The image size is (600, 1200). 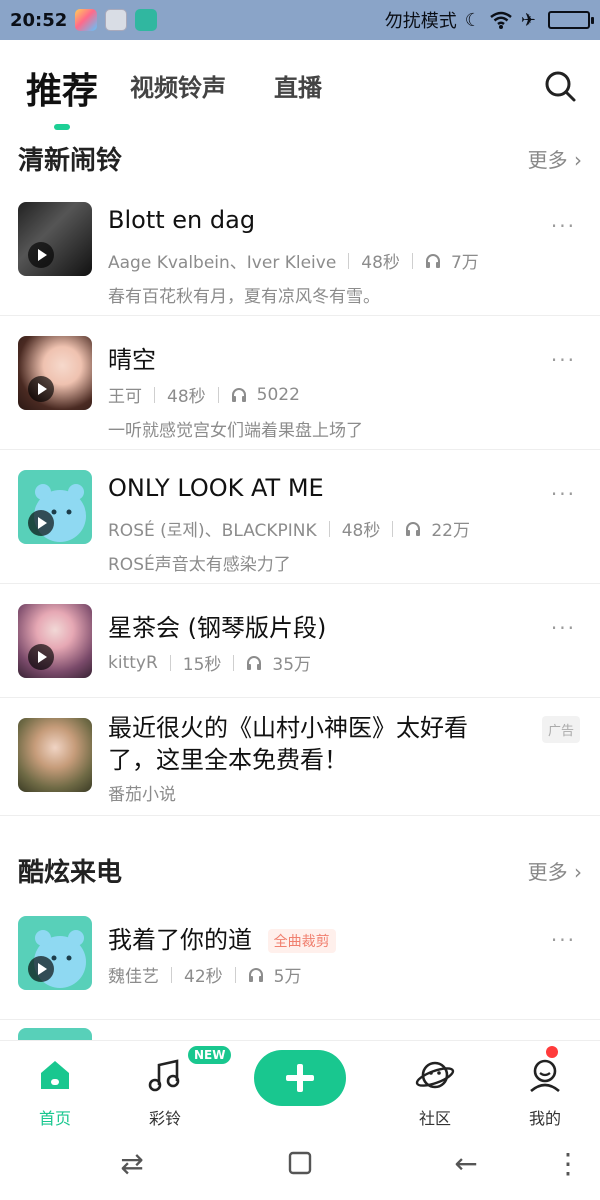 What do you see at coordinates (55, 1092) in the screenshot?
I see `nav-home: 首页` at bounding box center [55, 1092].